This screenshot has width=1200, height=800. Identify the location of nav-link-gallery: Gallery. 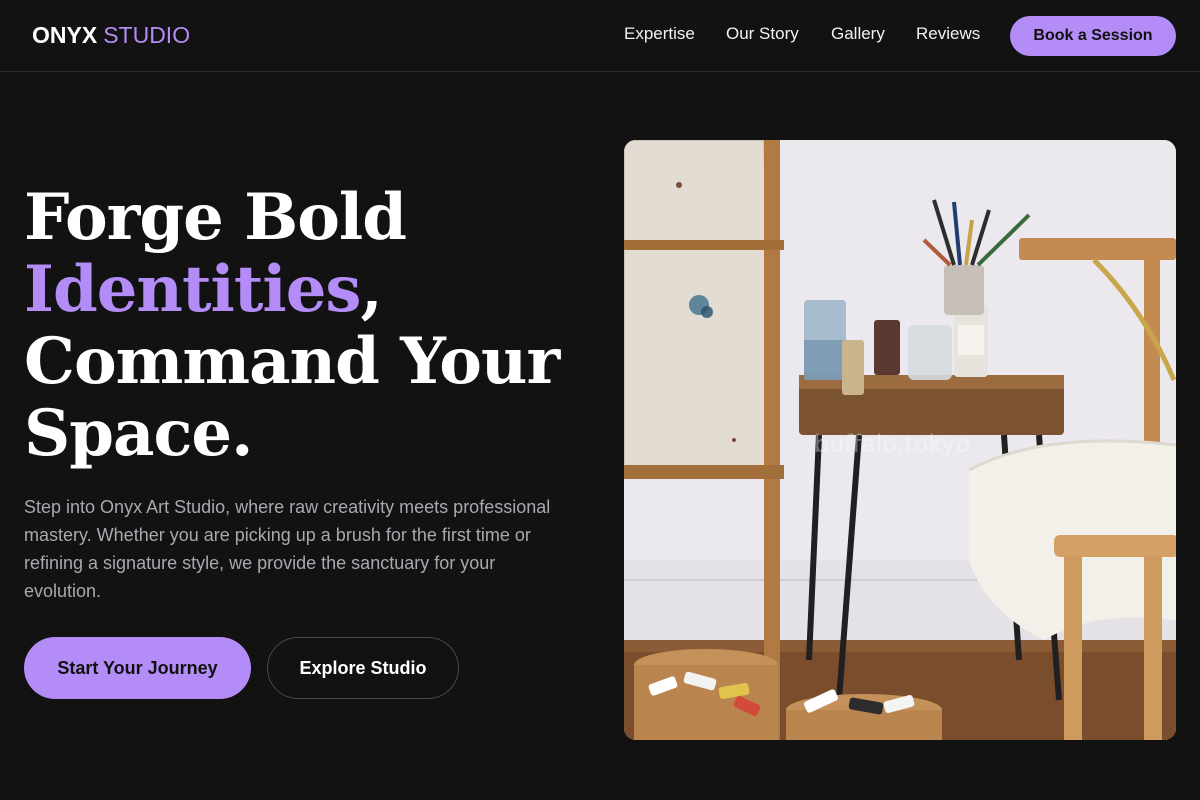
(858, 34).